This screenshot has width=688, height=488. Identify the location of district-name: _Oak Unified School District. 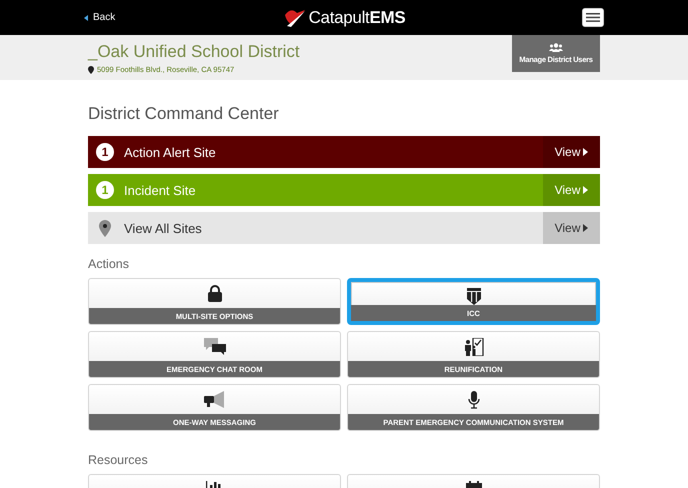
(194, 52).